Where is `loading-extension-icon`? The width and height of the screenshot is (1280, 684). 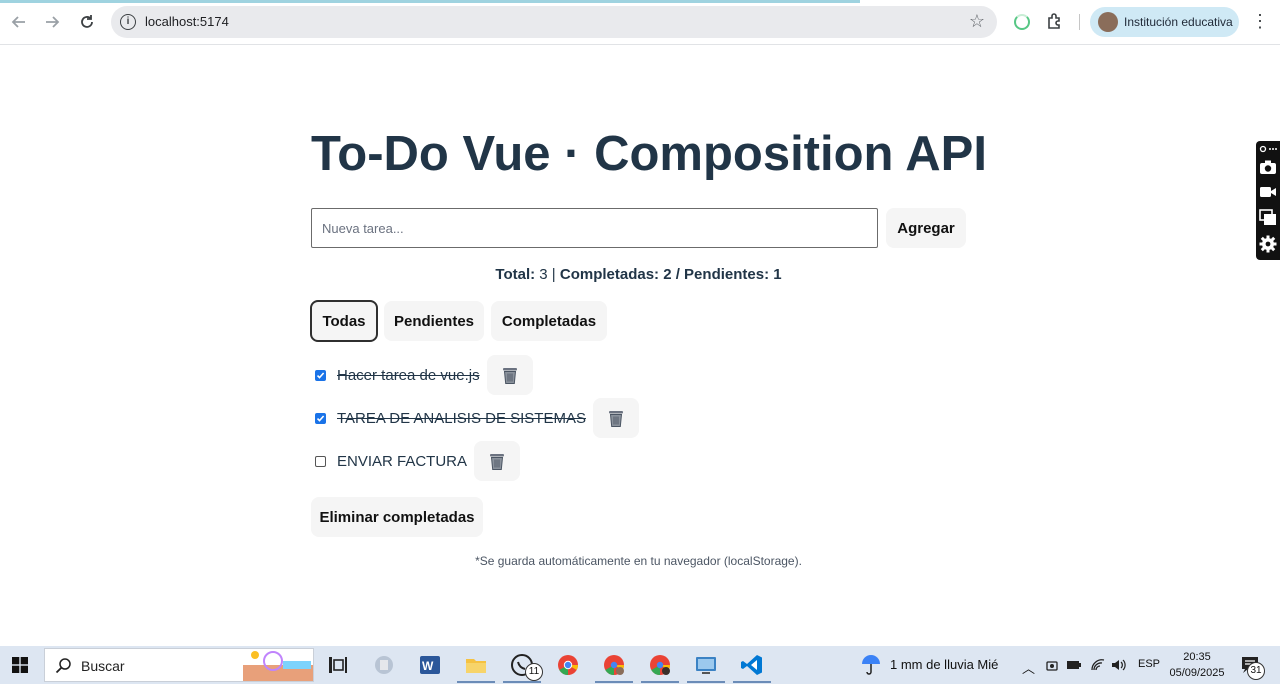 loading-extension-icon is located at coordinates (1022, 22).